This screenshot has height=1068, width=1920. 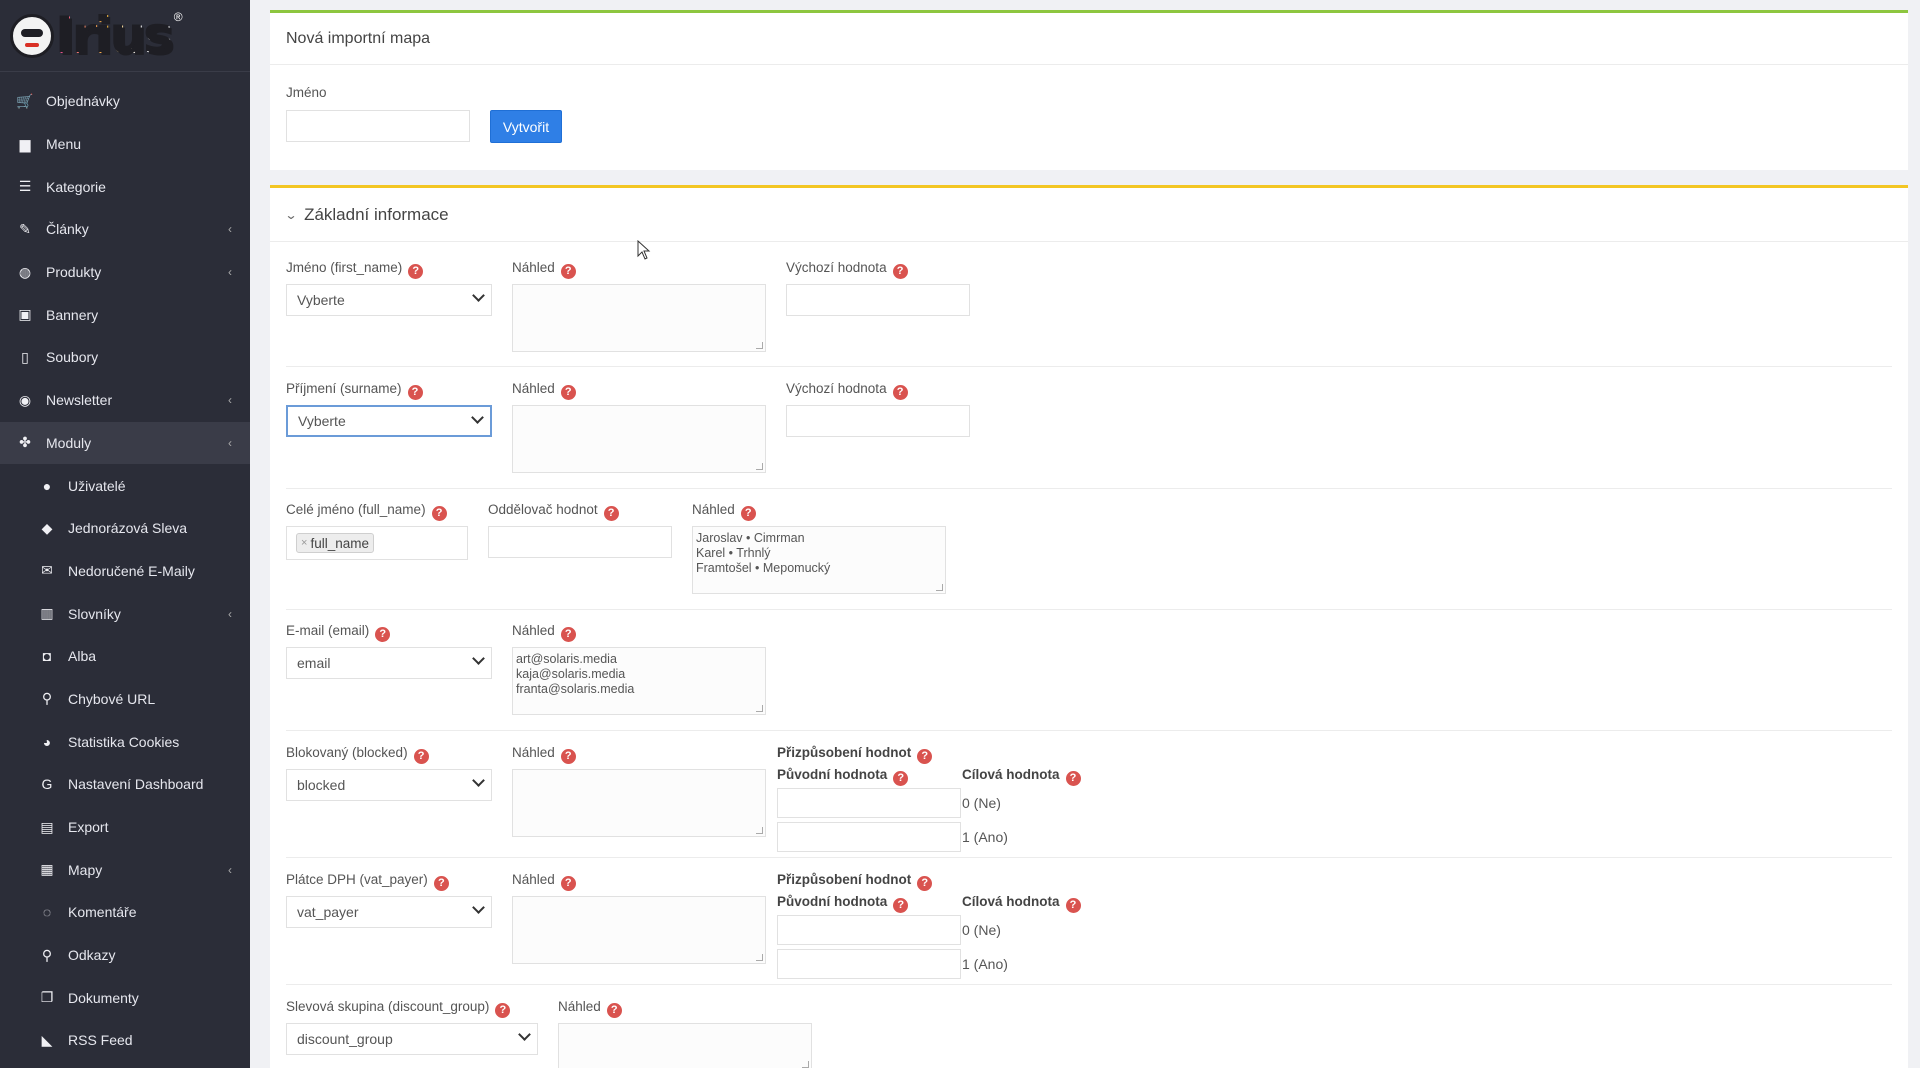 What do you see at coordinates (112, 698) in the screenshot?
I see `sidebar-item-label: Chybové URL` at bounding box center [112, 698].